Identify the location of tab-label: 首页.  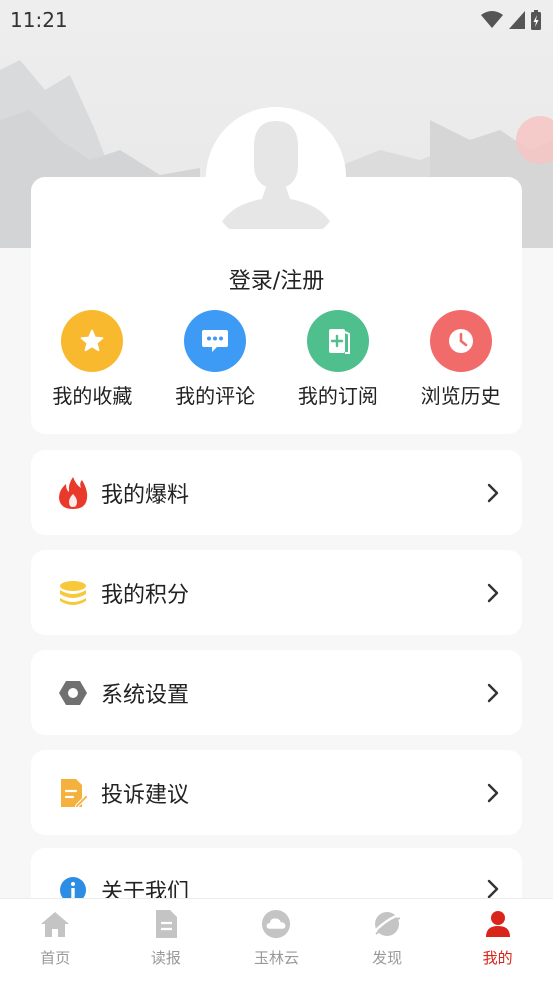
(55, 958).